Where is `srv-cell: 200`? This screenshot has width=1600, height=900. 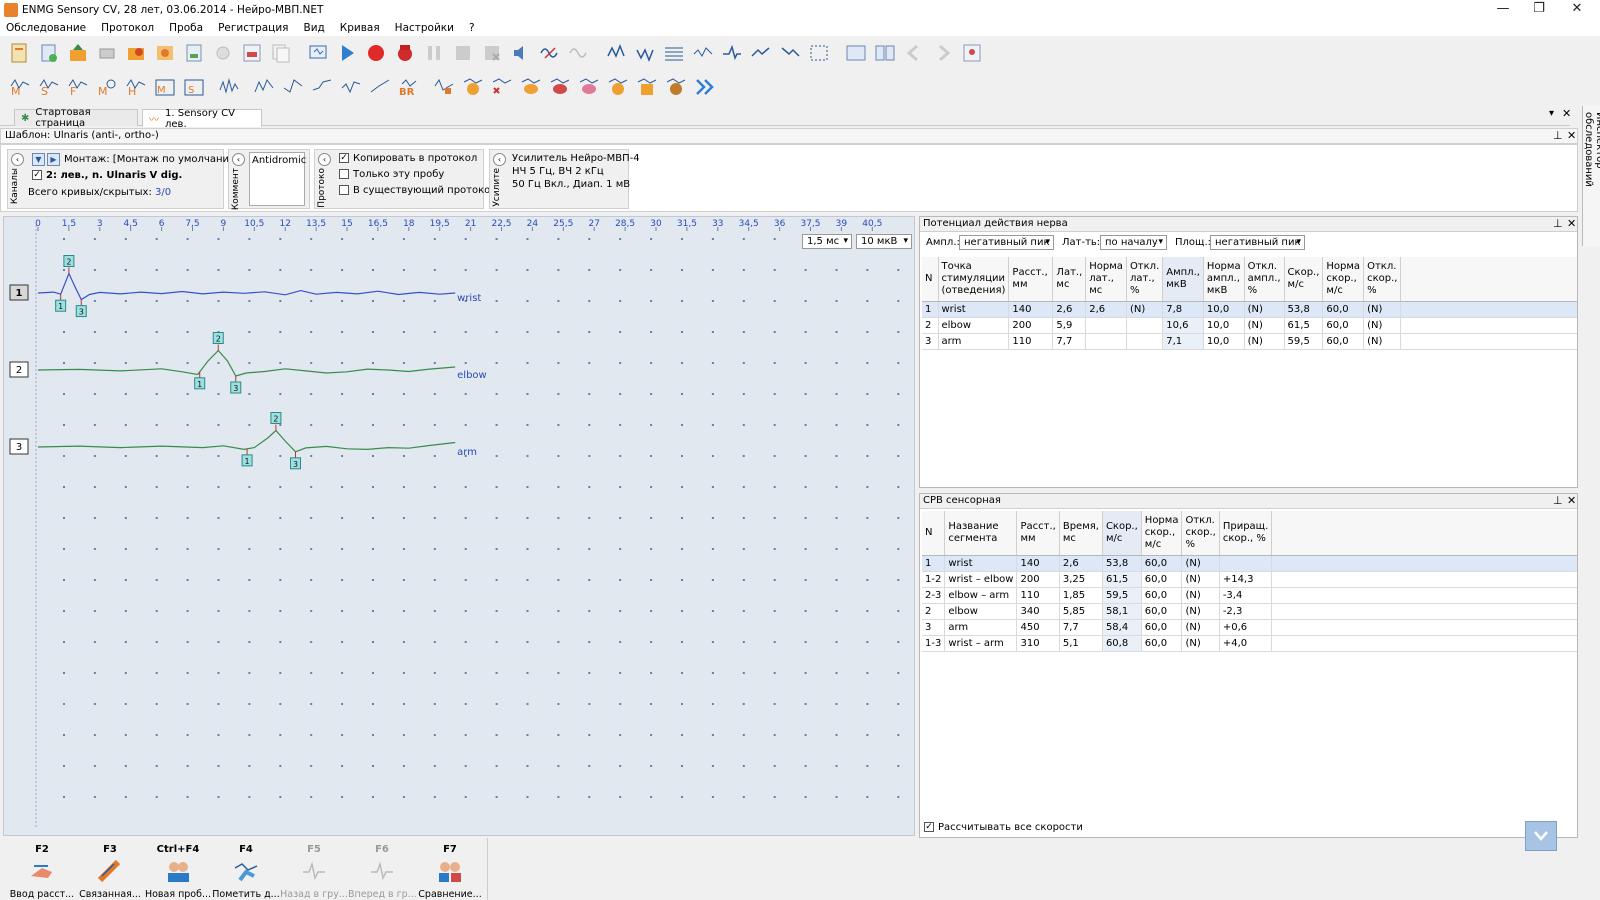 srv-cell: 200 is located at coordinates (1038, 579).